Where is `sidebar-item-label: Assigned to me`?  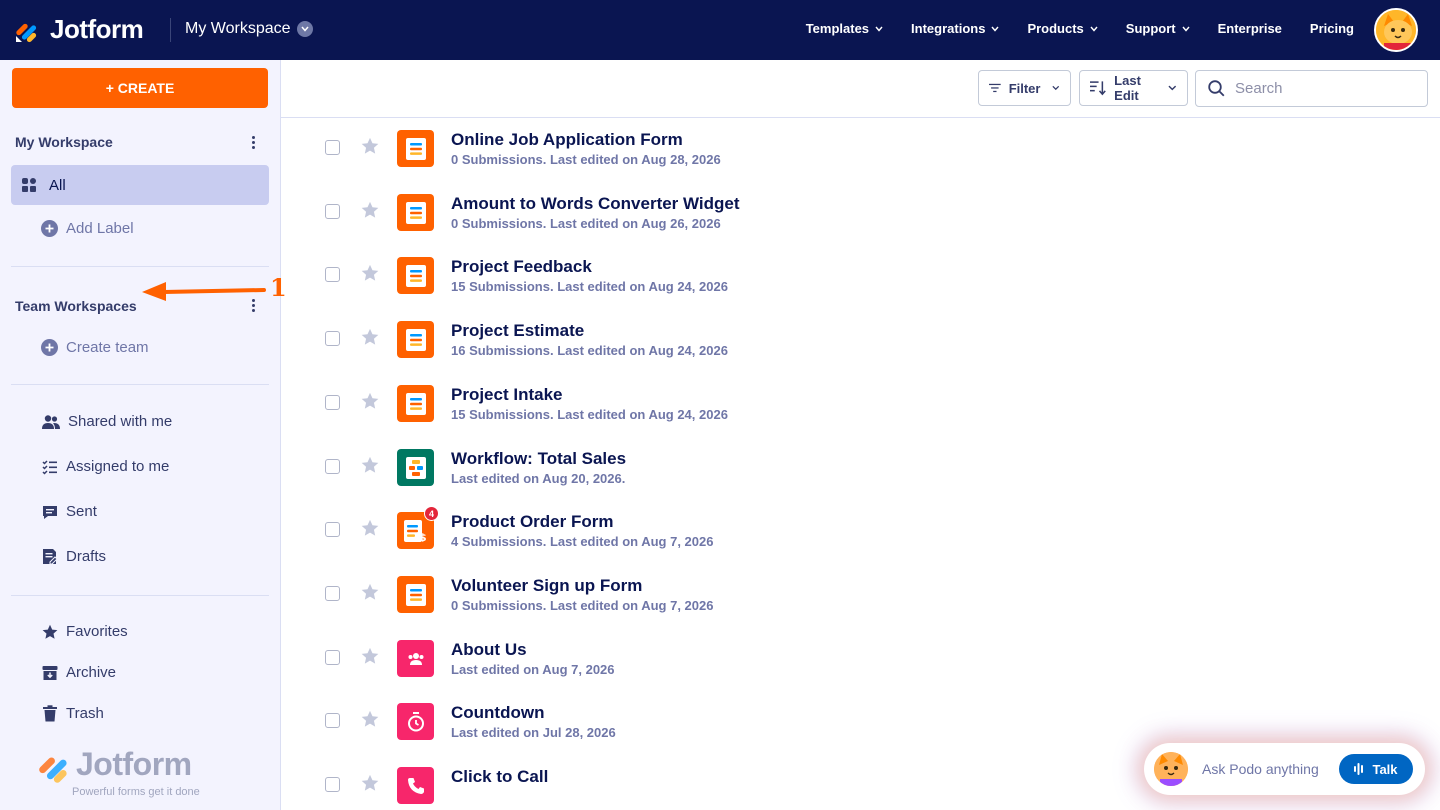 sidebar-item-label: Assigned to me is located at coordinates (118, 466).